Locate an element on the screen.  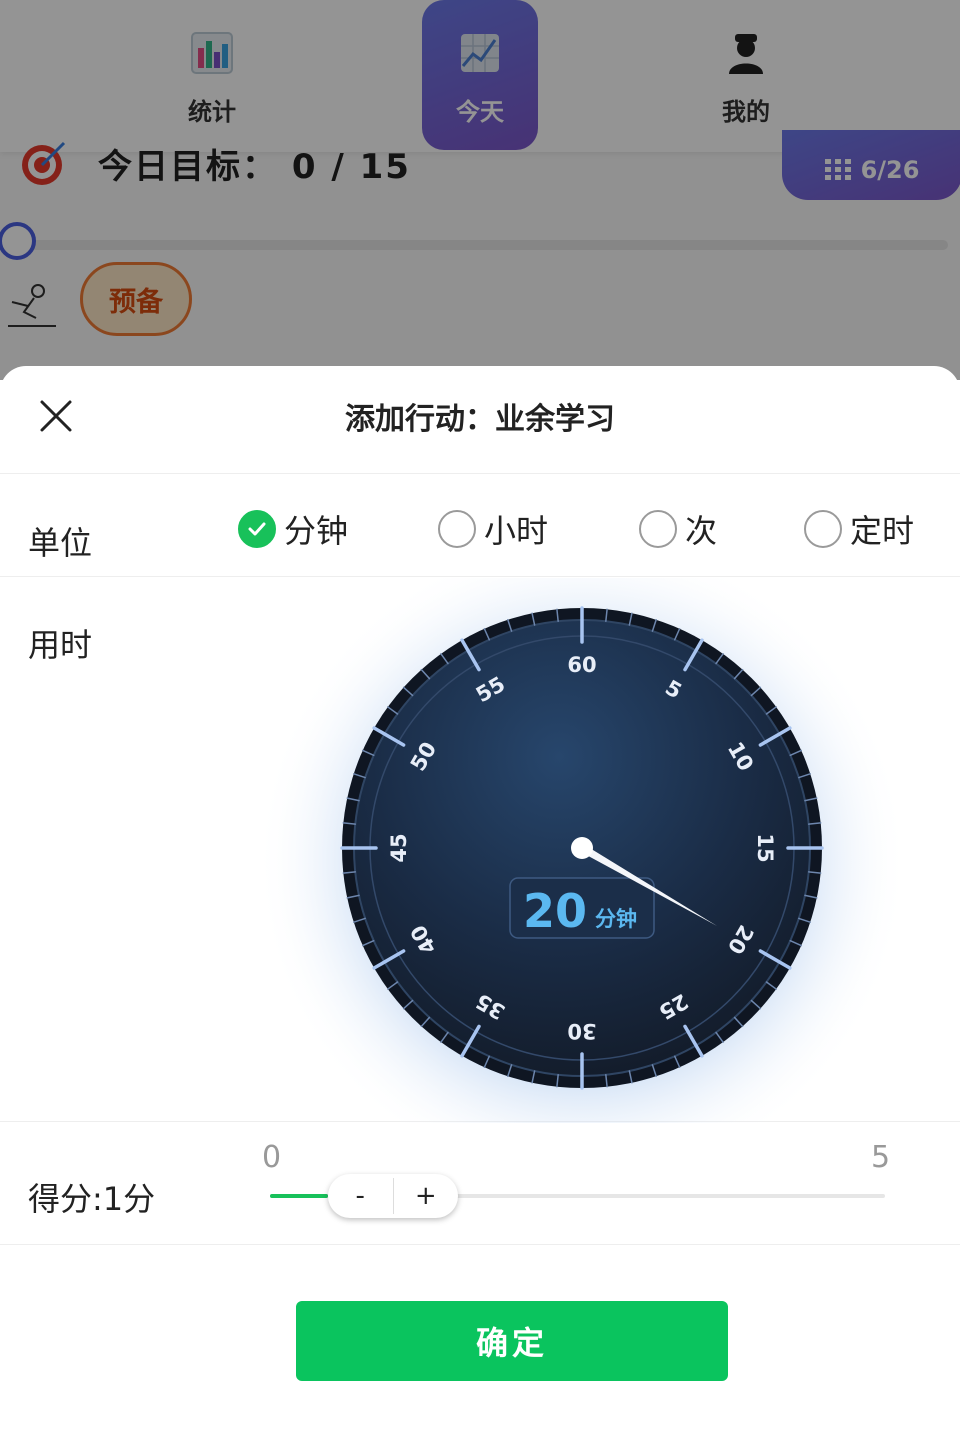
unit-option-label: 次 is located at coordinates (701, 531).